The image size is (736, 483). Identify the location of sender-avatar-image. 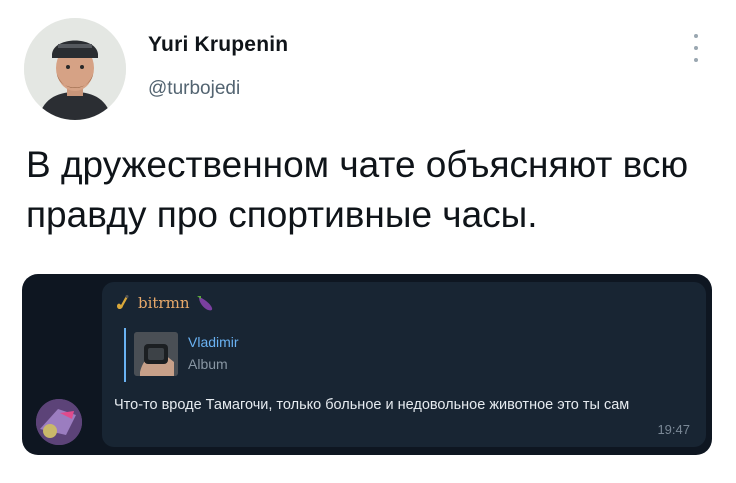
(59, 422).